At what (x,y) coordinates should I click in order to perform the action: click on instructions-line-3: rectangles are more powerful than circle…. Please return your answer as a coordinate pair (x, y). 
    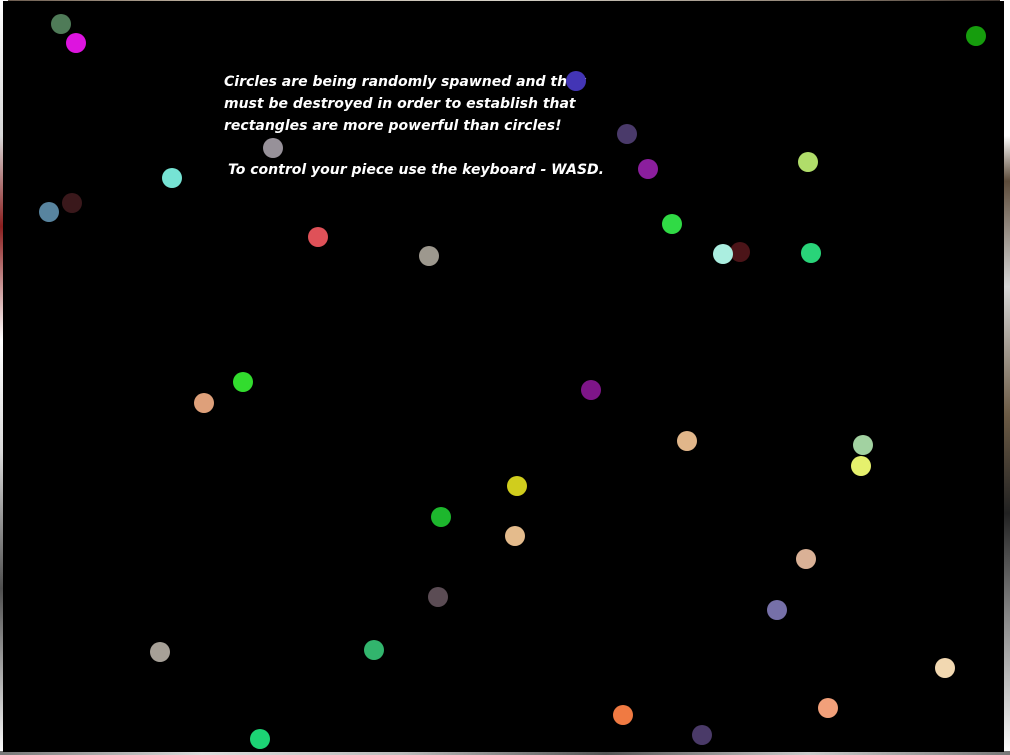
    Looking at the image, I should click on (393, 126).